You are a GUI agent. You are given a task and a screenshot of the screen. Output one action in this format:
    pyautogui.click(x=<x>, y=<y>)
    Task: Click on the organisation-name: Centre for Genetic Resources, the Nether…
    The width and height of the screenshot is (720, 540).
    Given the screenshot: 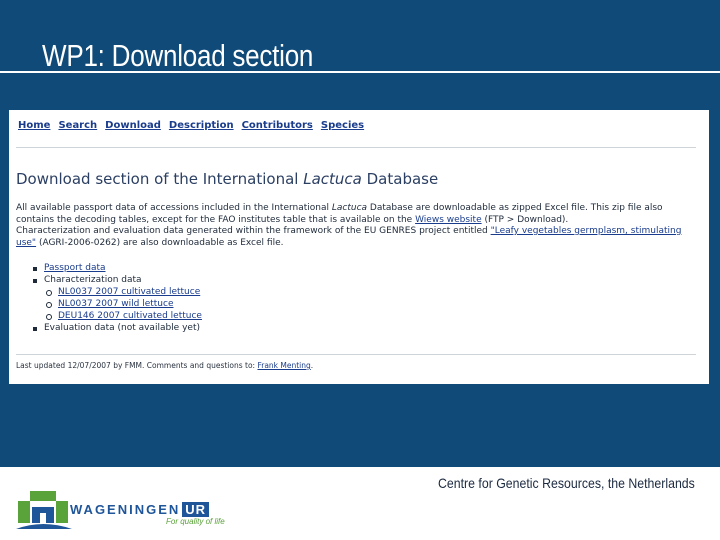 What is the action you would take?
    pyautogui.click(x=566, y=483)
    